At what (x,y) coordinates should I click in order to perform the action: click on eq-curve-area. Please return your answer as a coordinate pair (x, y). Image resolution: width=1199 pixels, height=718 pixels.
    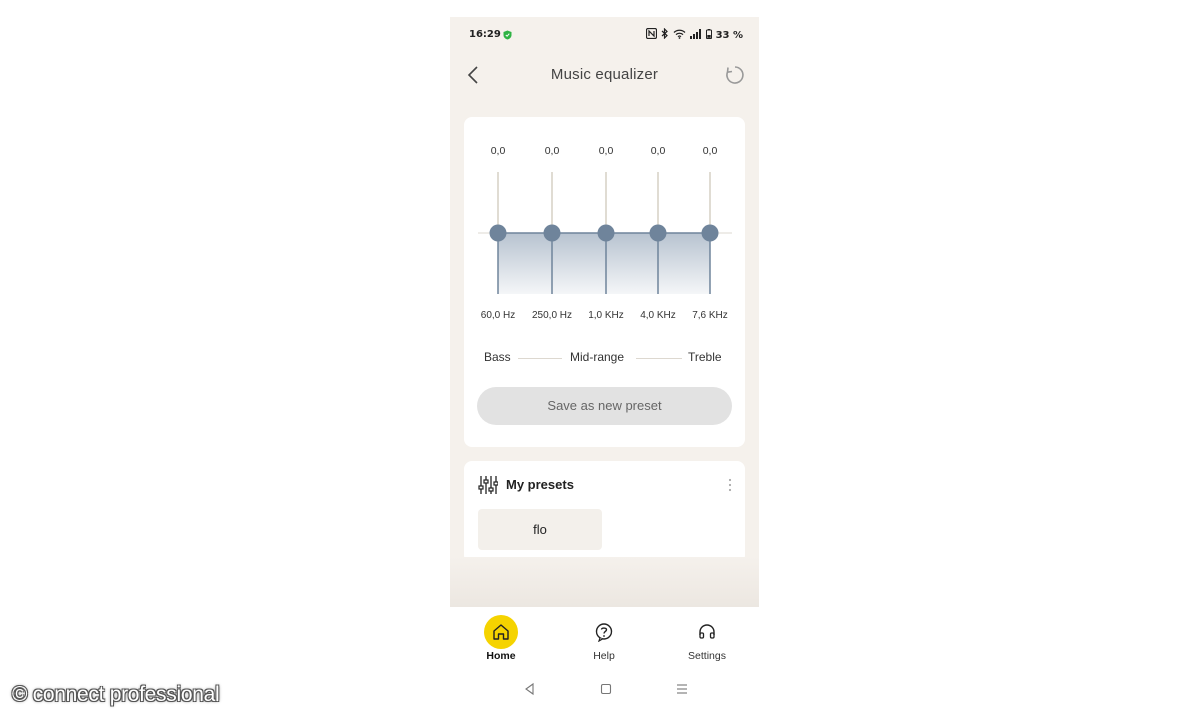
    Looking at the image, I should click on (604, 263).